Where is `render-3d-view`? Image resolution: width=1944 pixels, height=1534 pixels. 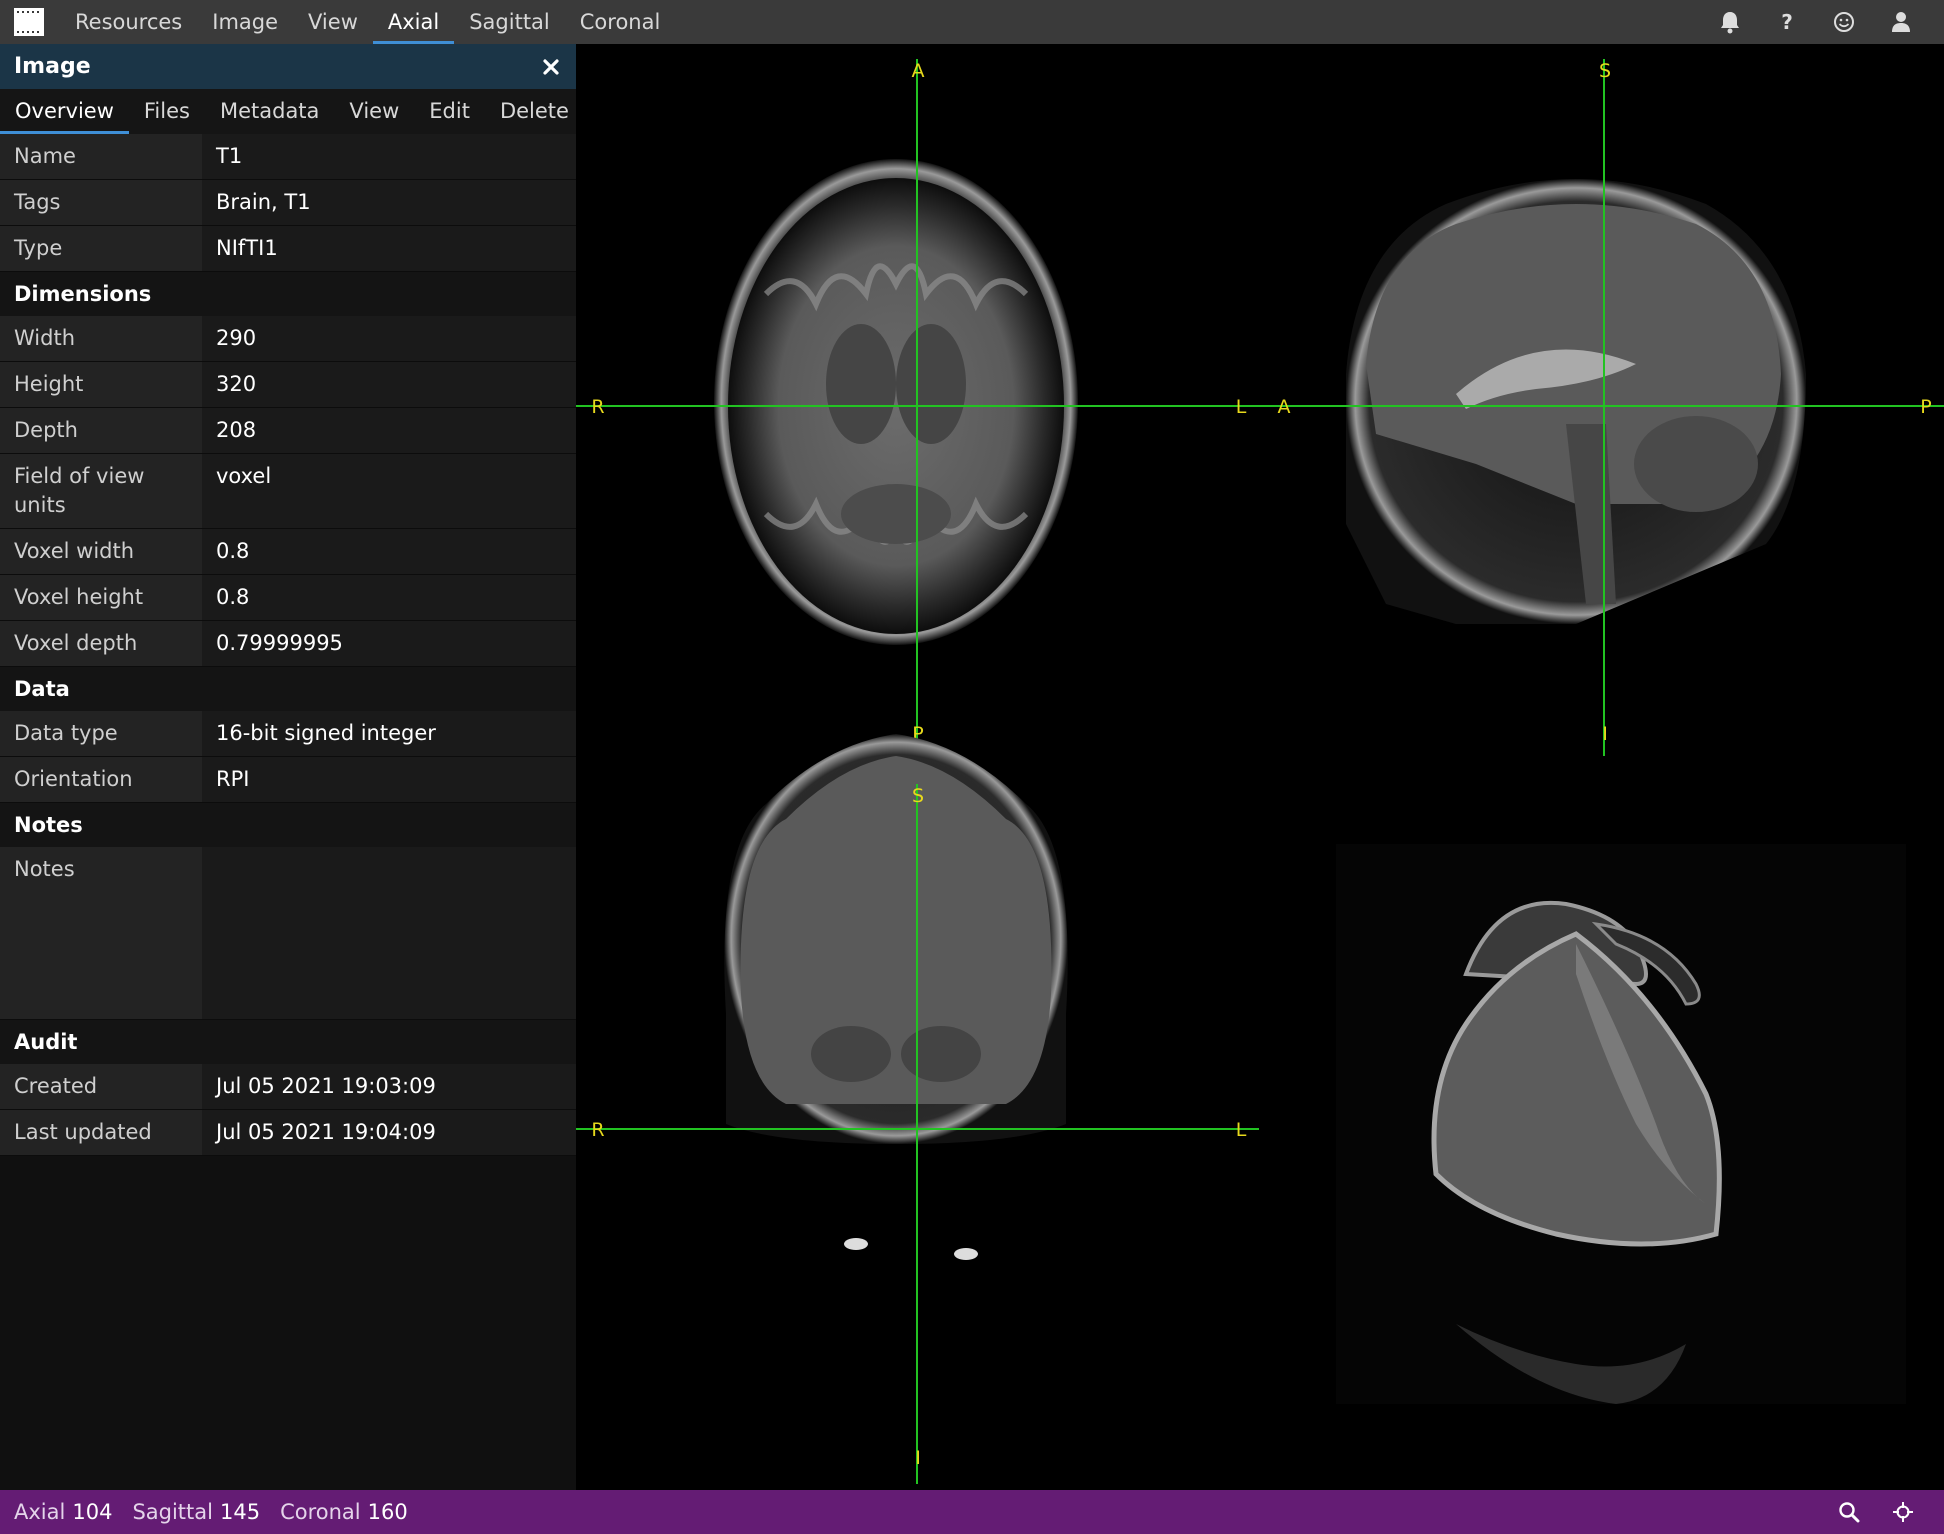 render-3d-view is located at coordinates (1621, 1124).